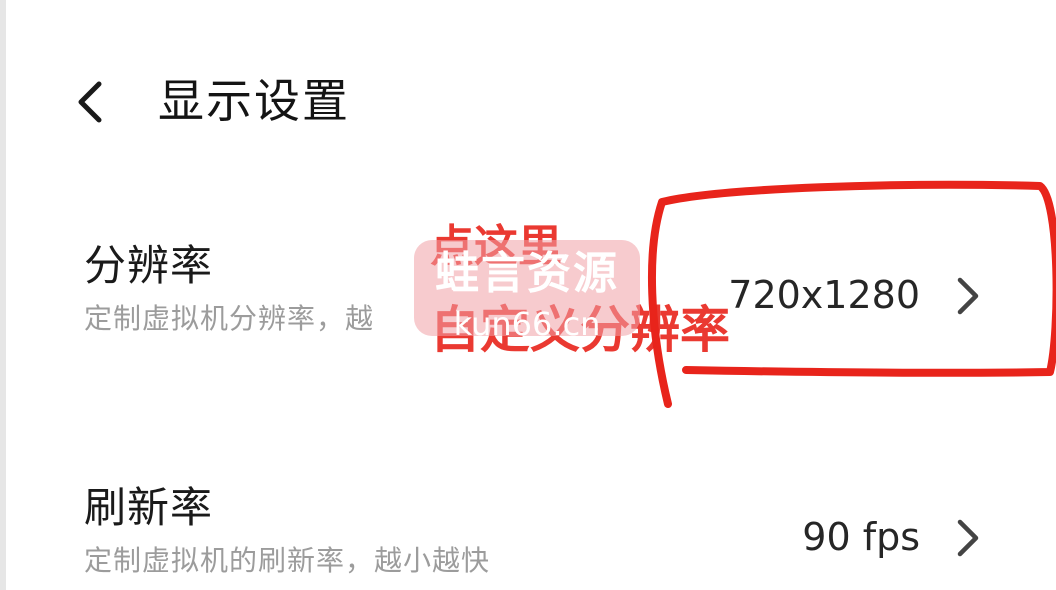  What do you see at coordinates (149, 265) in the screenshot?
I see `setting-title: 分辨率` at bounding box center [149, 265].